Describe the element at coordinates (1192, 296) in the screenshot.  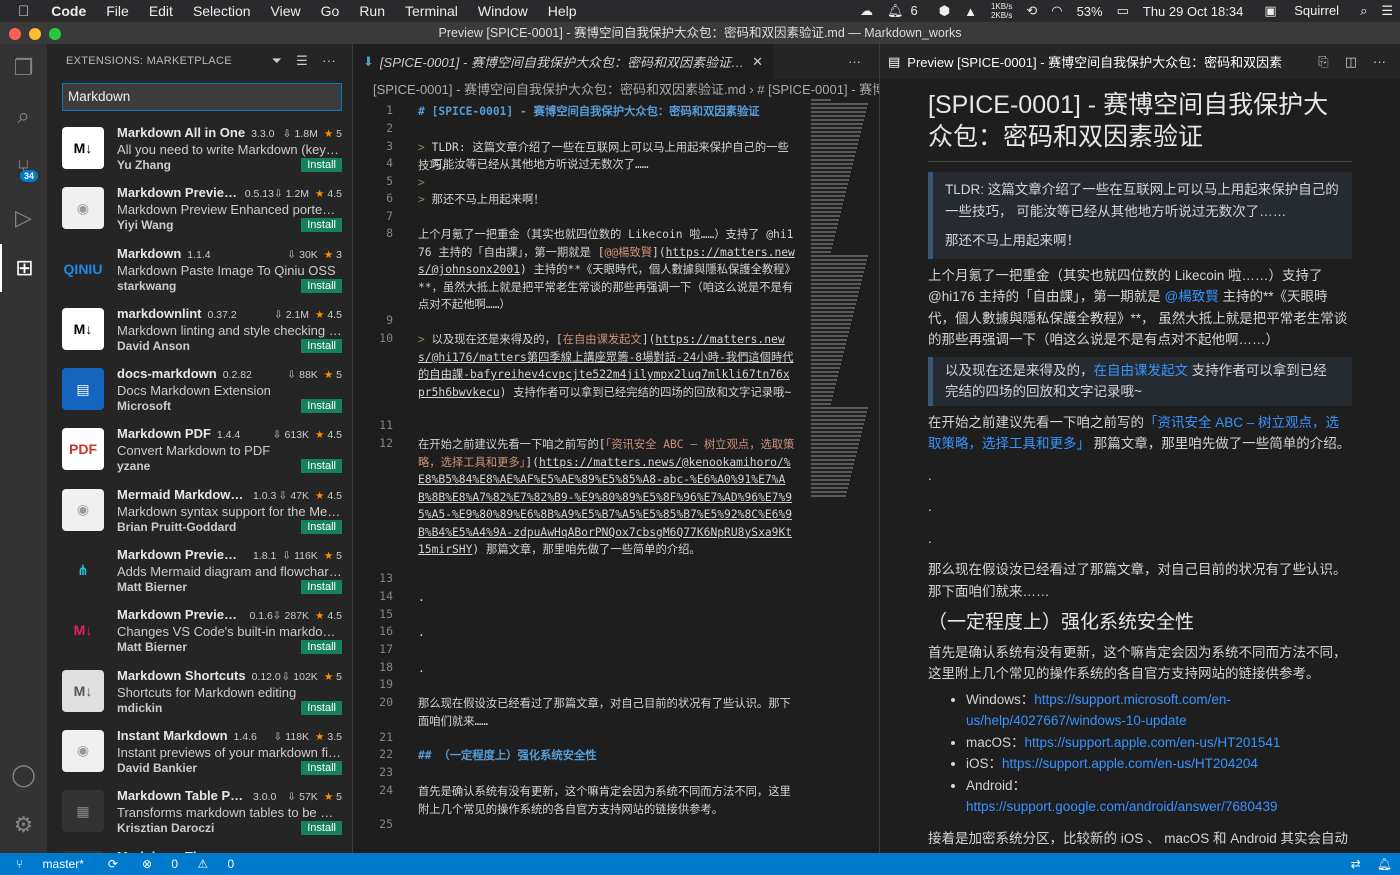
I see `preview-link: @楊致賢` at that location.